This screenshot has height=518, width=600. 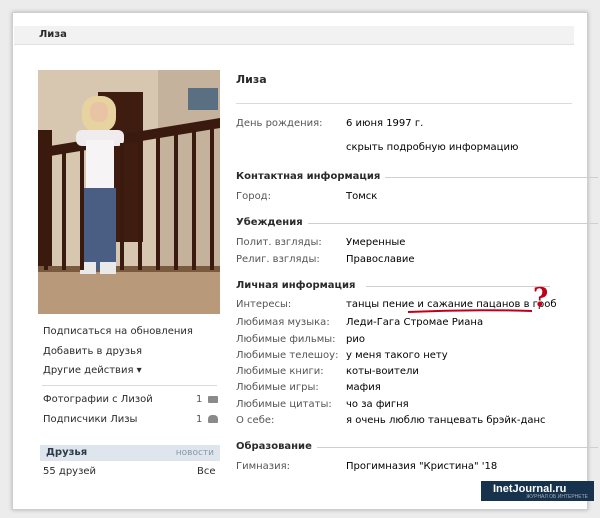 I want to click on religious-label: Религ. взгляды:, so click(x=278, y=259).